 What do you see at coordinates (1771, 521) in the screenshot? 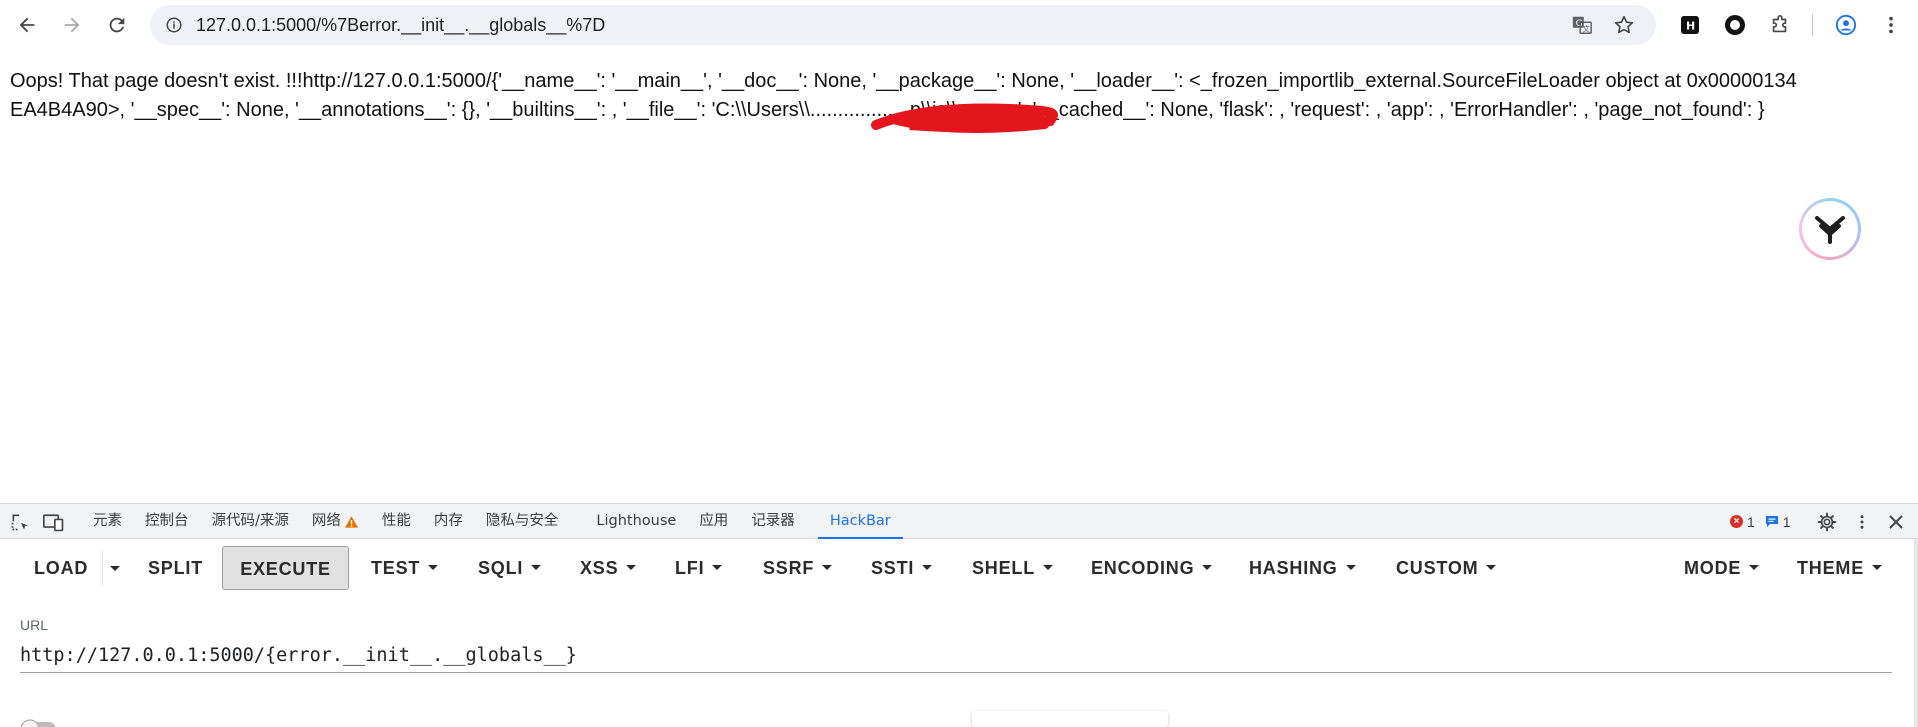
I see `message-icon` at bounding box center [1771, 521].